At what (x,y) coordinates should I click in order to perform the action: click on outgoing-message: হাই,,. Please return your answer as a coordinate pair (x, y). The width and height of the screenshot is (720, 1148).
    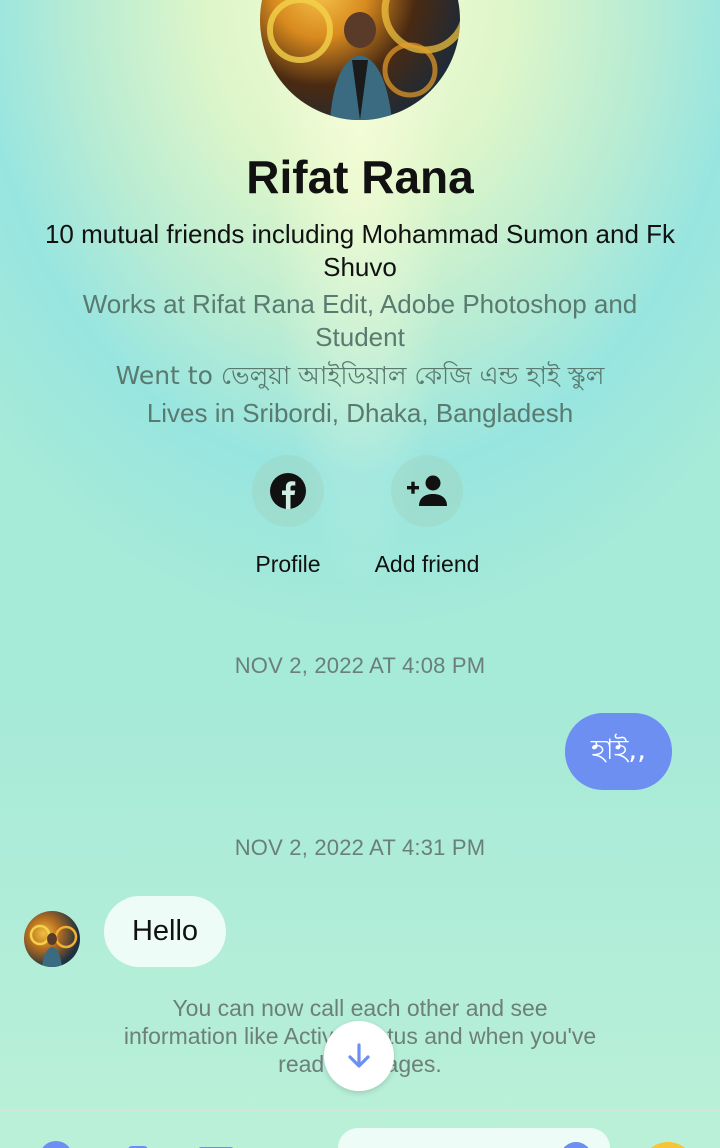
    Looking at the image, I should click on (618, 751).